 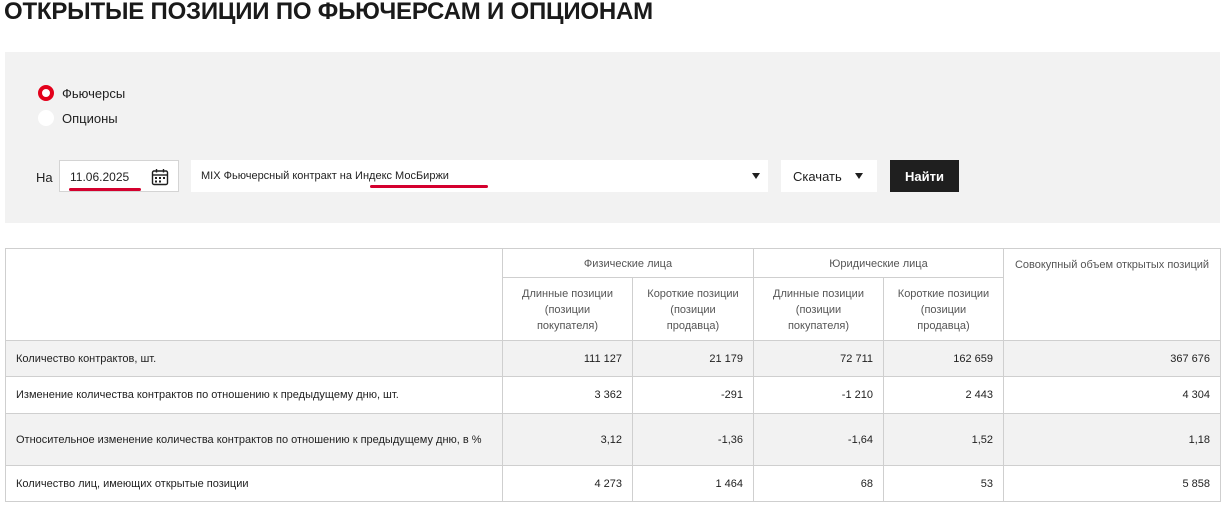 What do you see at coordinates (44, 177) in the screenshot?
I see `date-label: На` at bounding box center [44, 177].